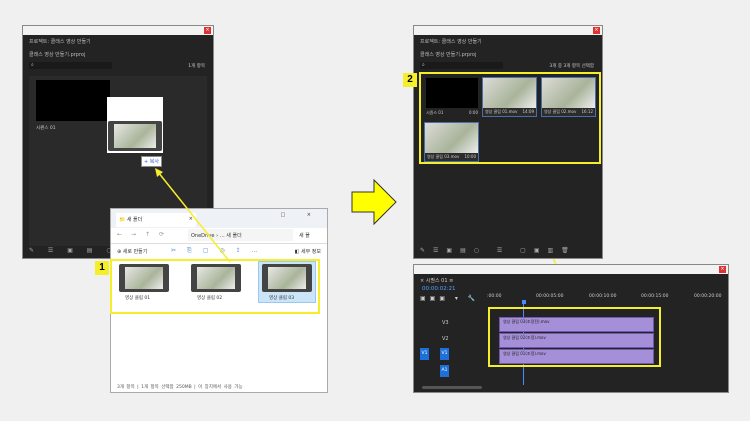  Describe the element at coordinates (550, 296) in the screenshot. I see `ruler-label: 00:00:05:00` at that location.